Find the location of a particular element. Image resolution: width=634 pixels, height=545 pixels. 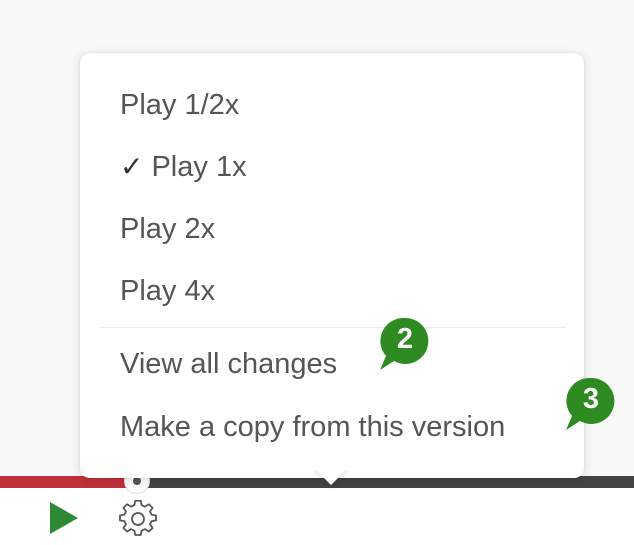

callout-number: 3 is located at coordinates (591, 398).